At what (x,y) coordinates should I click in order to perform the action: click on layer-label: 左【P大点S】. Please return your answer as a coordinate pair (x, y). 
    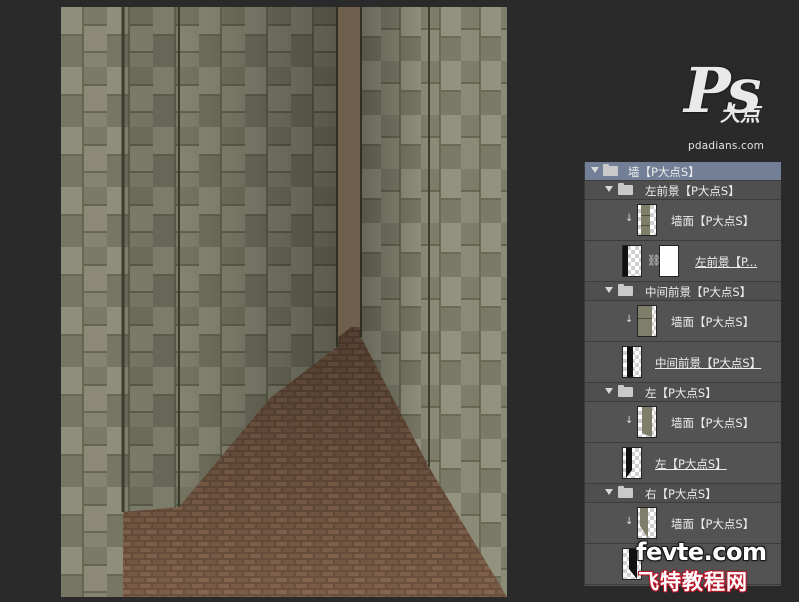
    Looking at the image, I should click on (691, 464).